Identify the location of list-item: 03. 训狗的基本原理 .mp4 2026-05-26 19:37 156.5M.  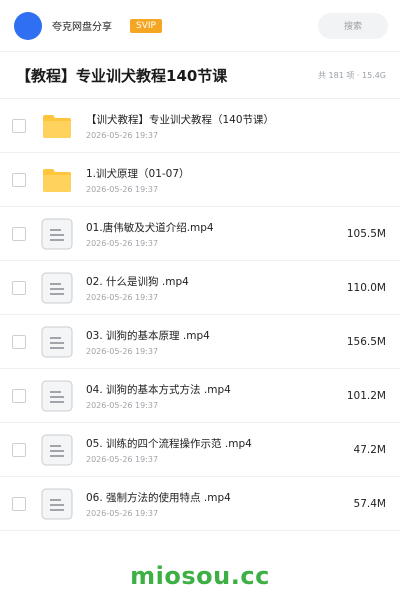
(200, 342).